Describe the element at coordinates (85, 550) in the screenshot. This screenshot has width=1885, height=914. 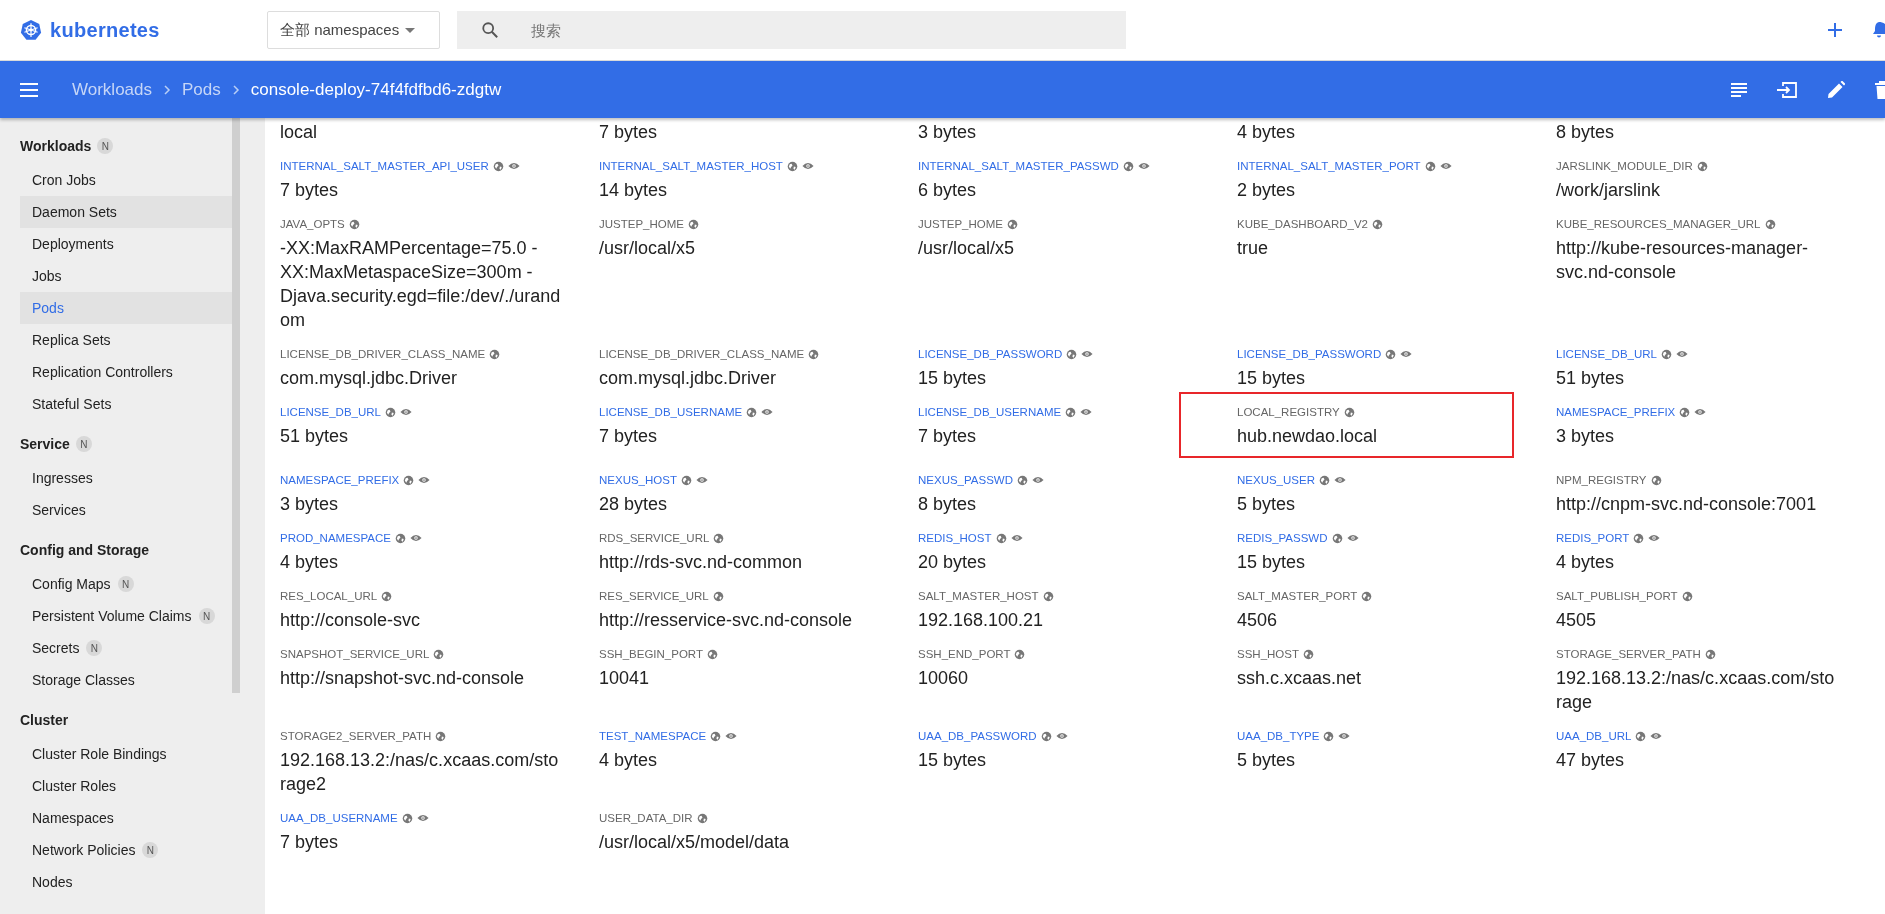
I see `sidebar-section-title: Config and Storage` at that location.